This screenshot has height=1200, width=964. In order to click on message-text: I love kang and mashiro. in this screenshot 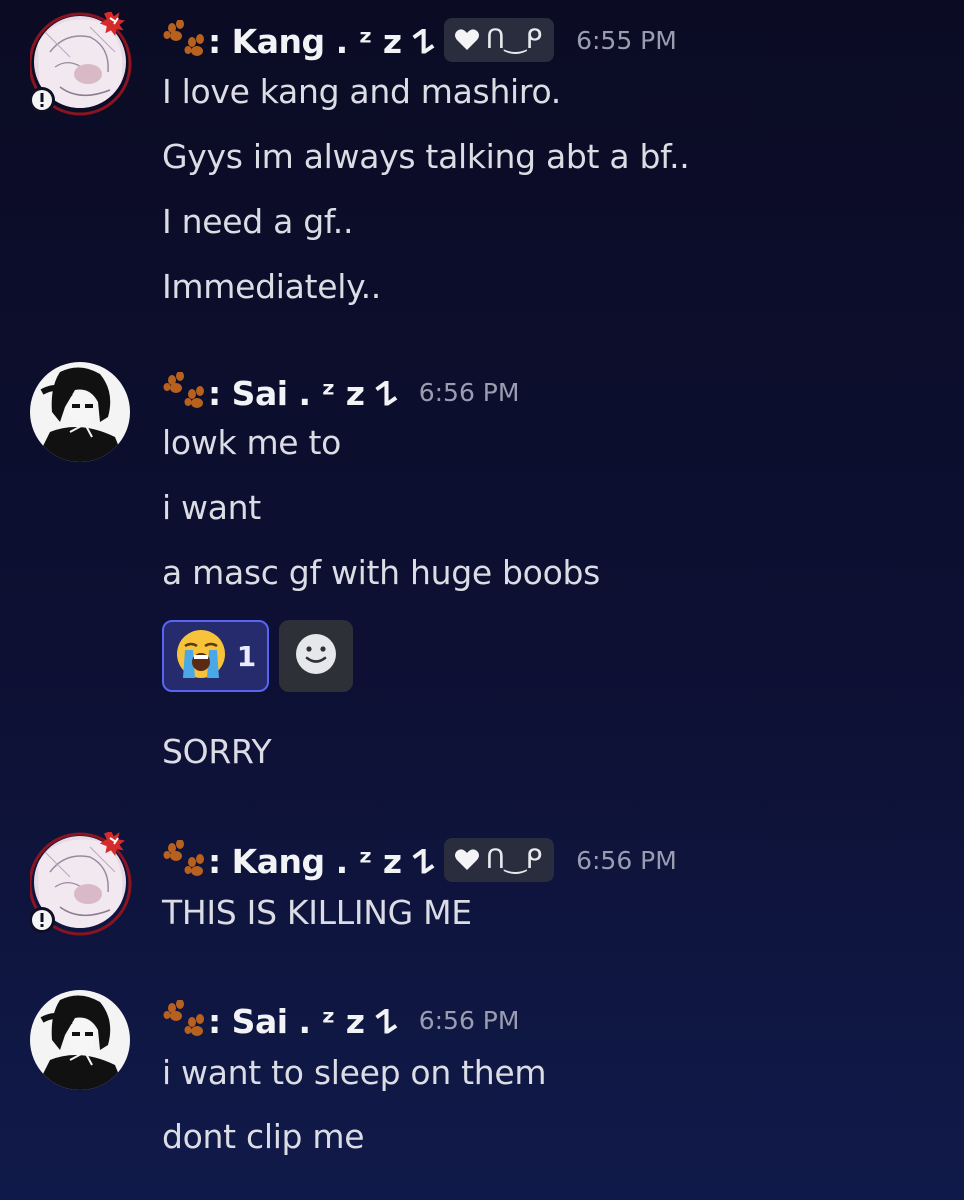, I will do `click(361, 91)`.